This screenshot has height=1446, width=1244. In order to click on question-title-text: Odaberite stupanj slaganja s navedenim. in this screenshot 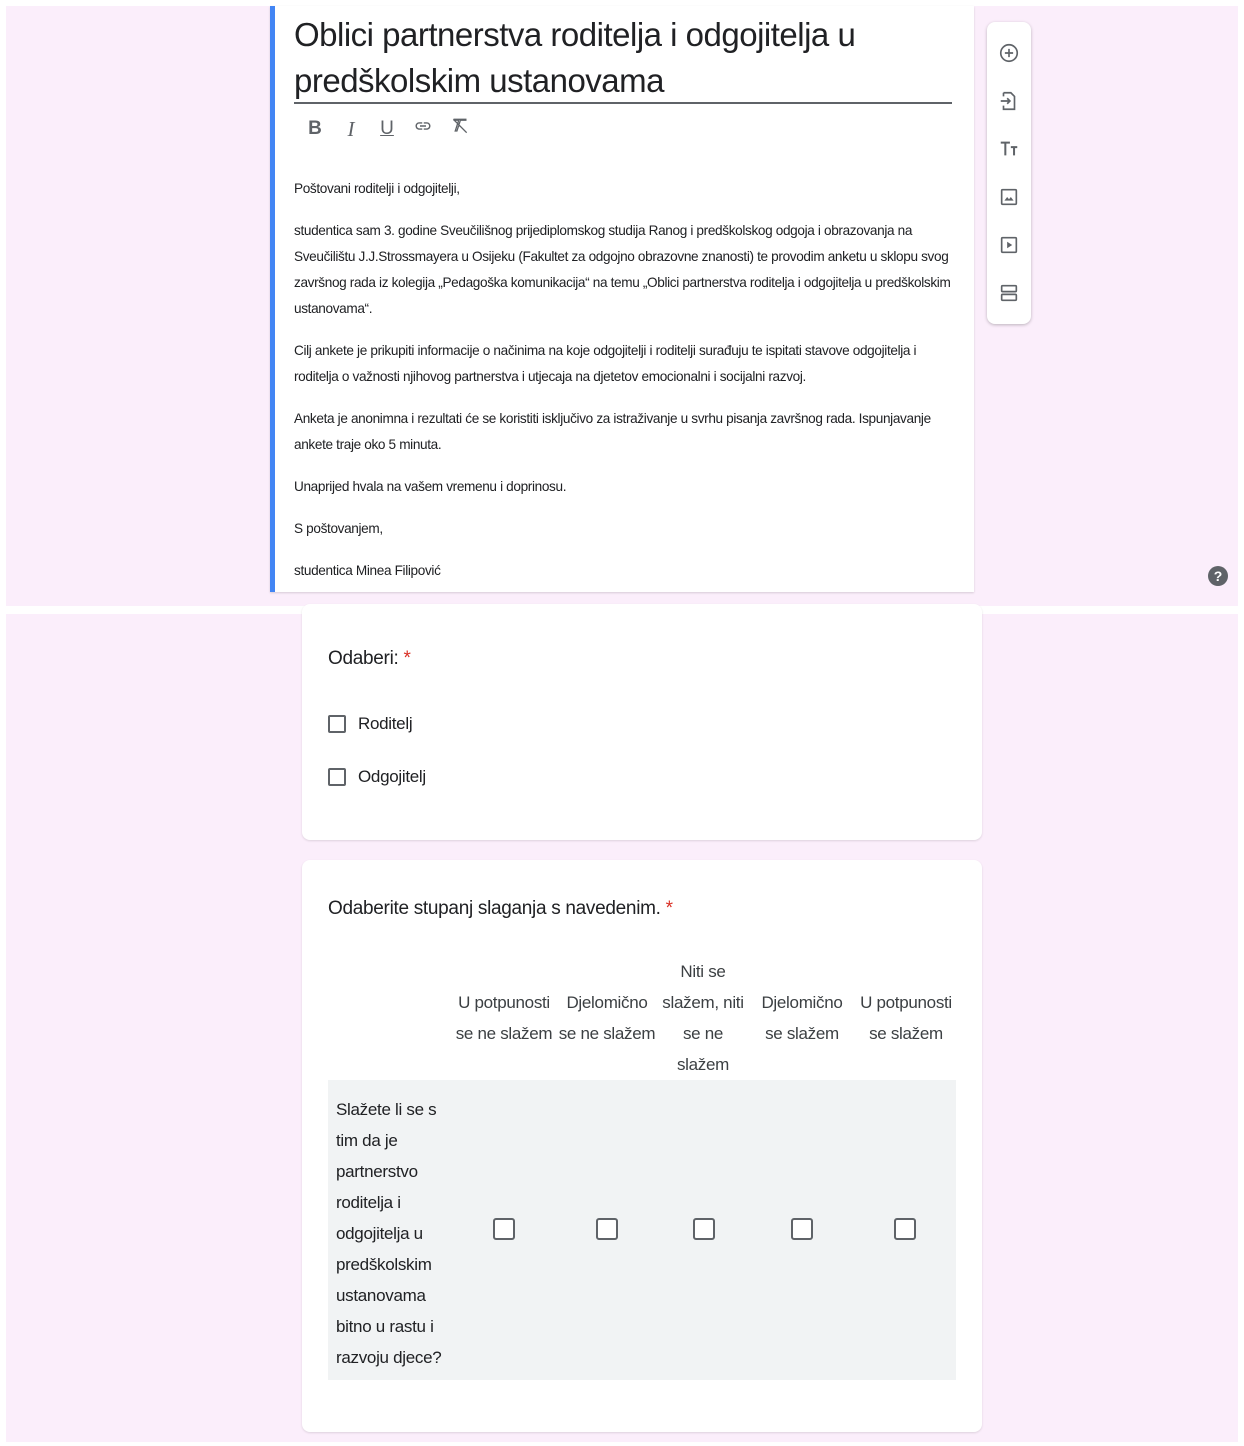, I will do `click(494, 908)`.